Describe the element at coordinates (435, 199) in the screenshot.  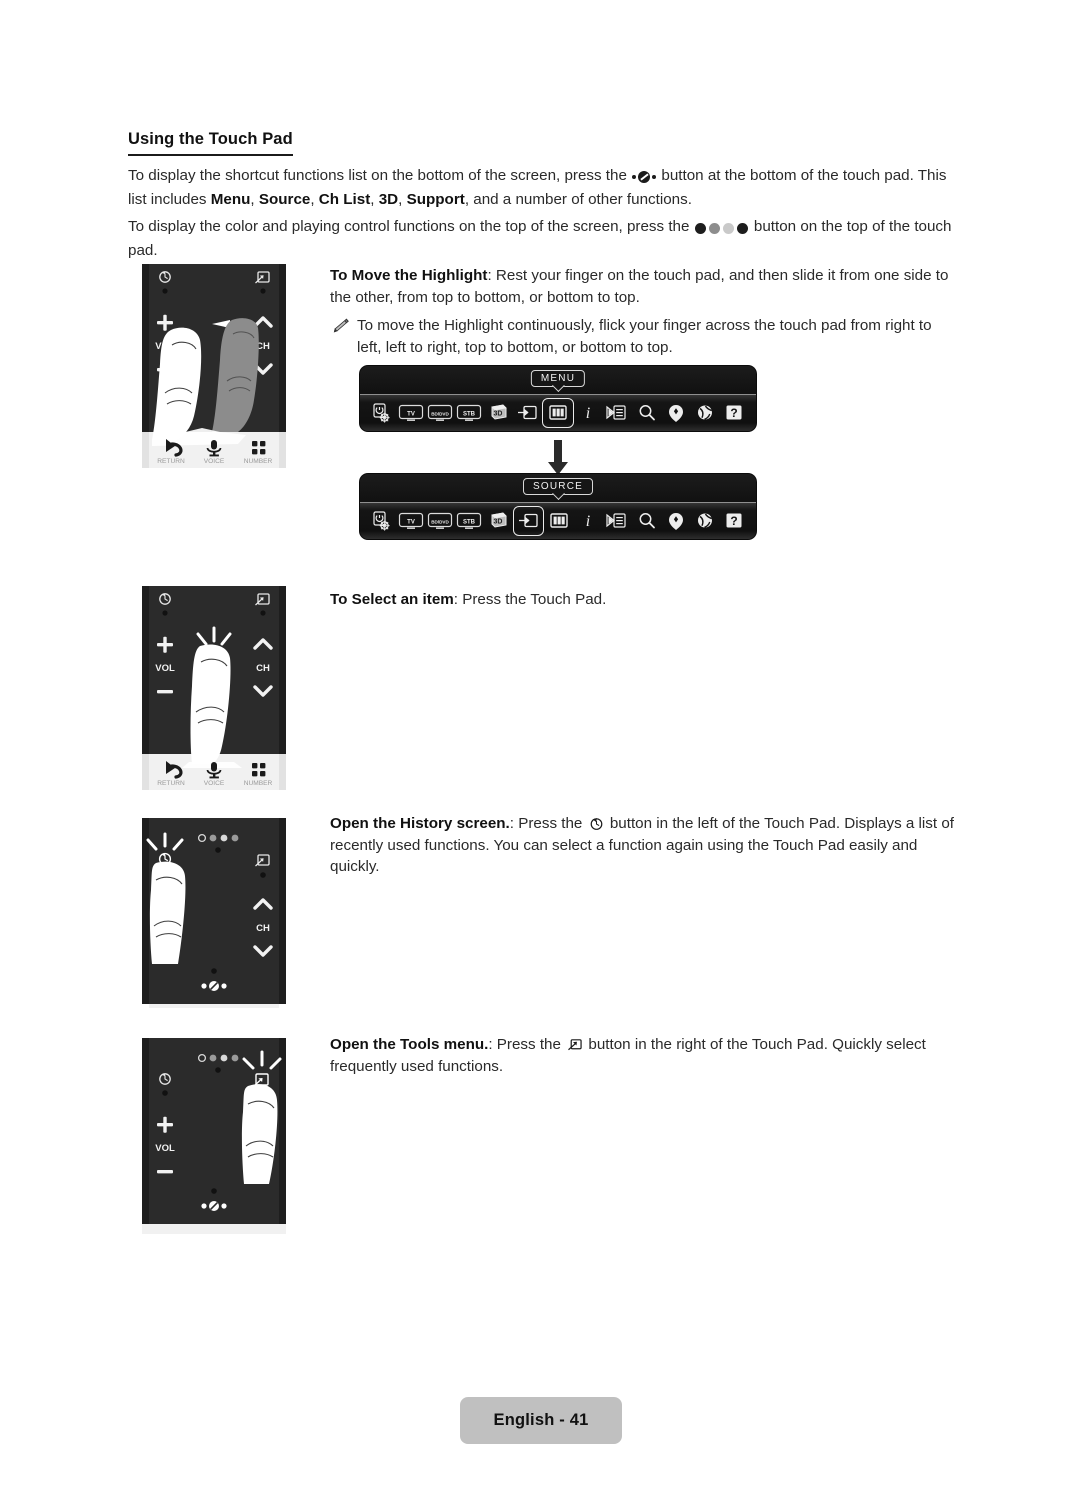
I see `term-support: Support` at that location.